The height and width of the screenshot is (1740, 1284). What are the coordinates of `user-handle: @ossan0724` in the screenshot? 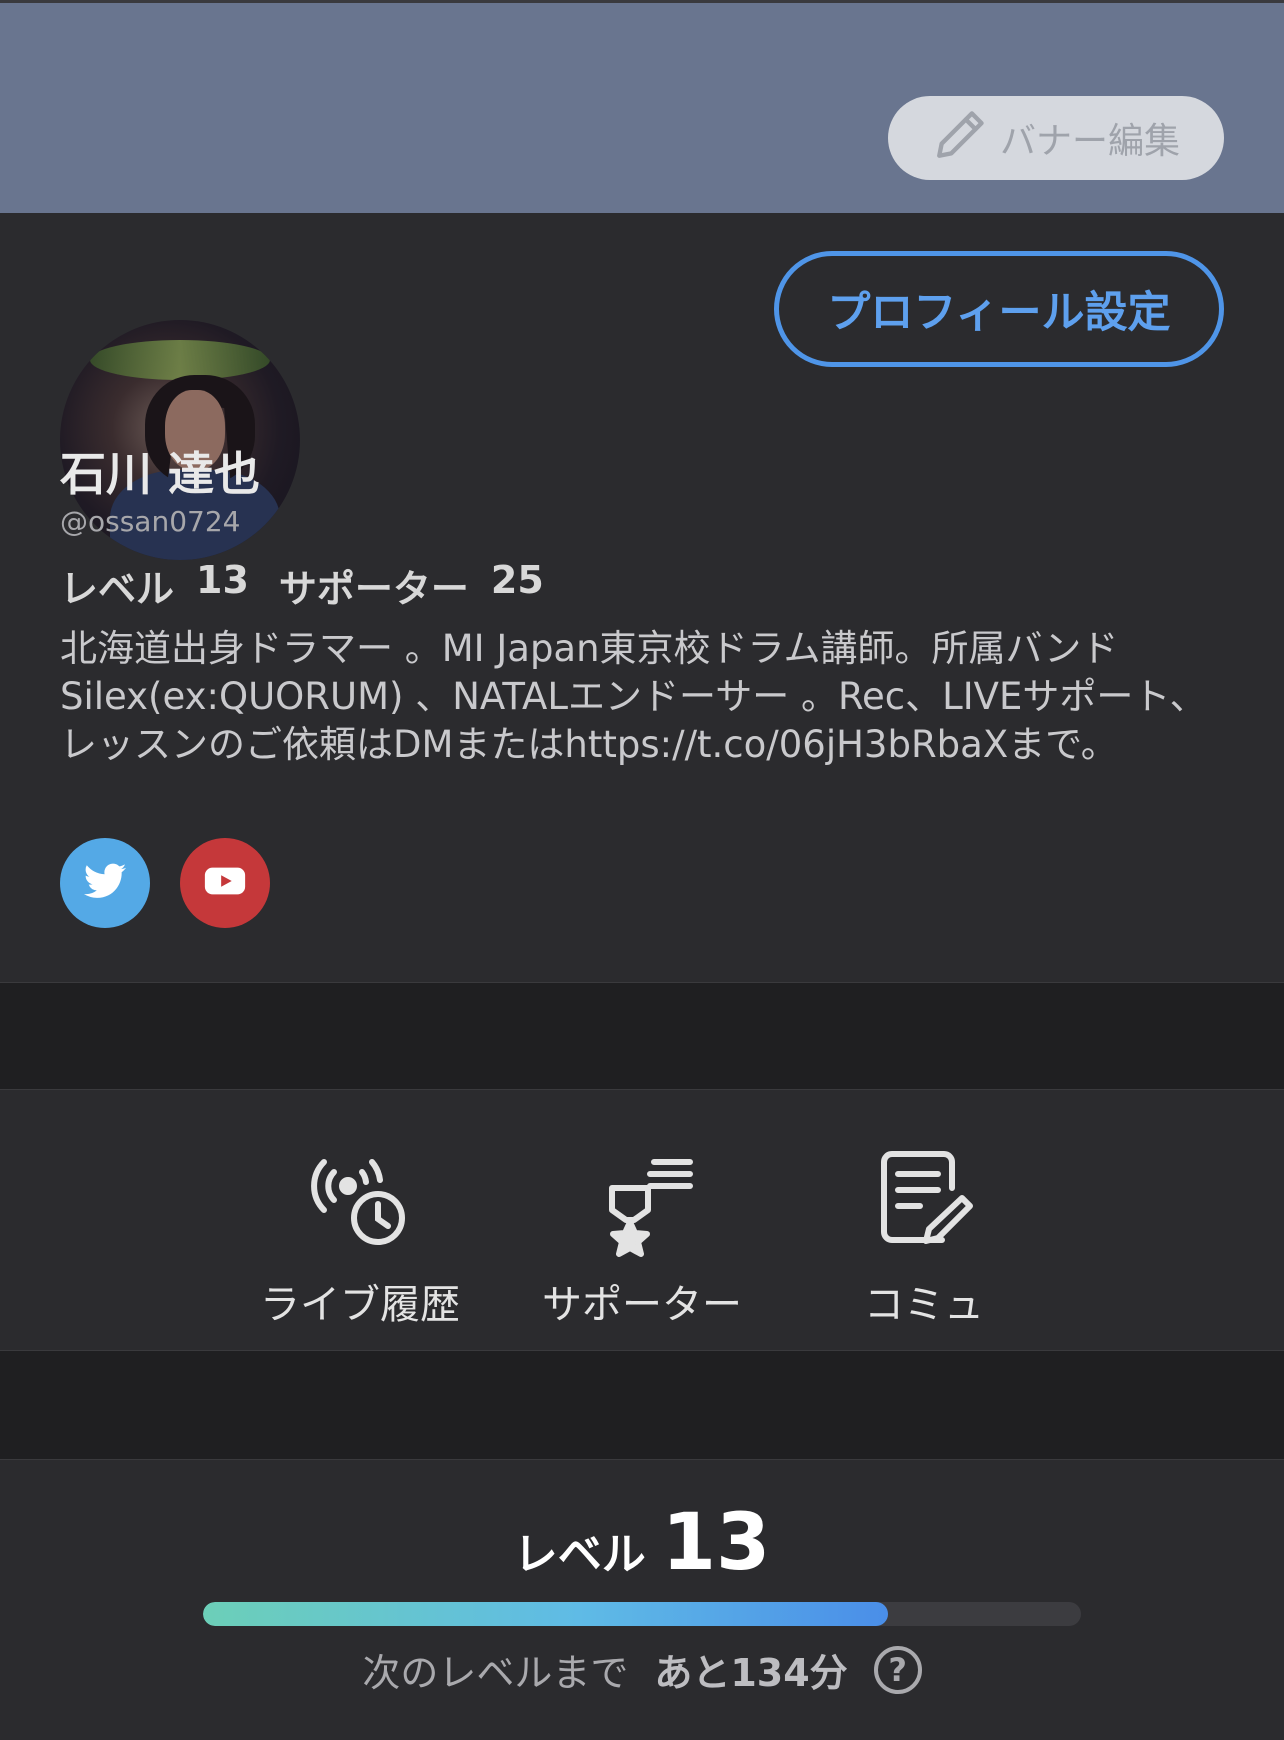 It's located at (150, 521).